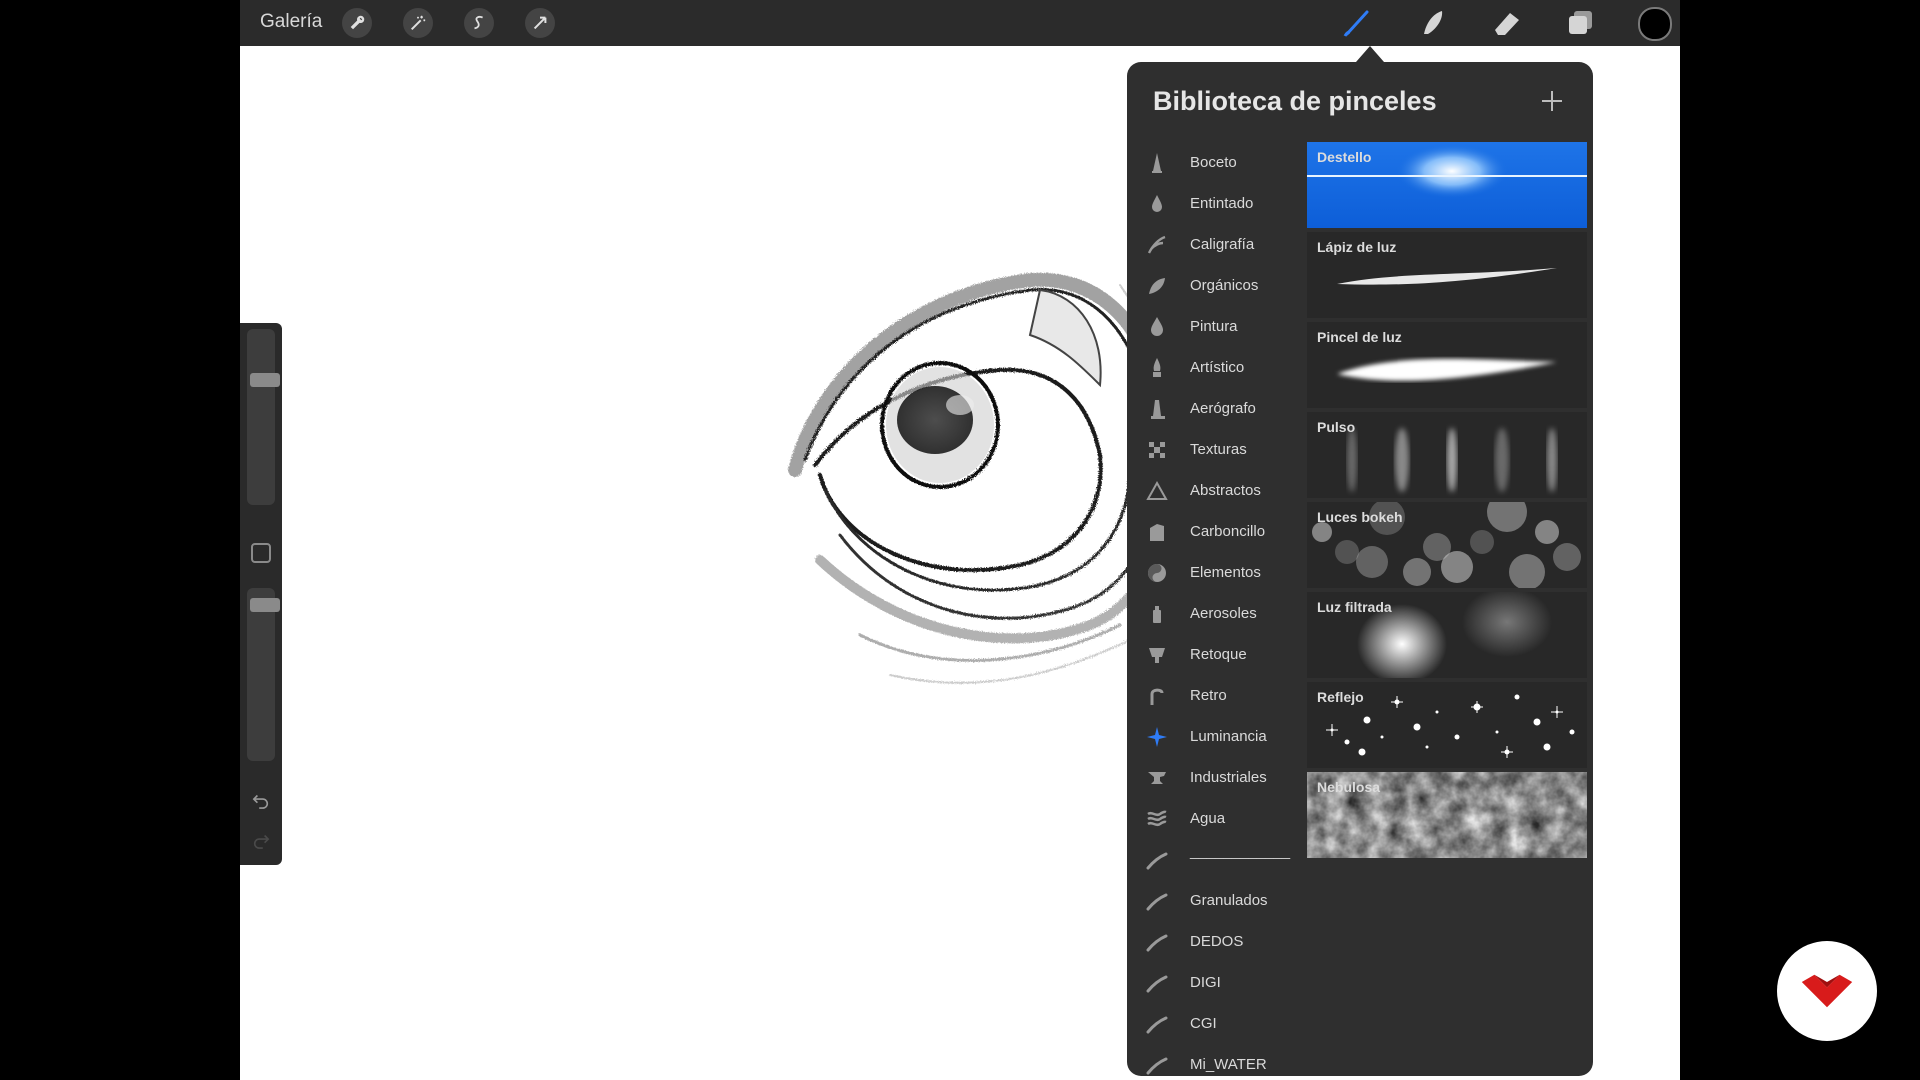  What do you see at coordinates (1359, 337) in the screenshot?
I see `brush-name: Pincel de luz` at bounding box center [1359, 337].